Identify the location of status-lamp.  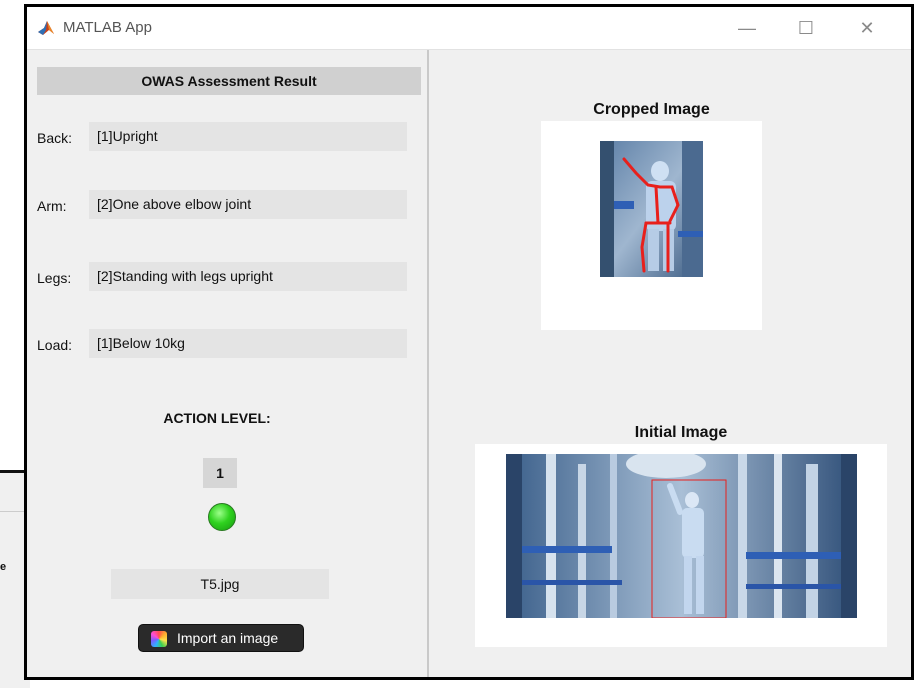
(222, 517).